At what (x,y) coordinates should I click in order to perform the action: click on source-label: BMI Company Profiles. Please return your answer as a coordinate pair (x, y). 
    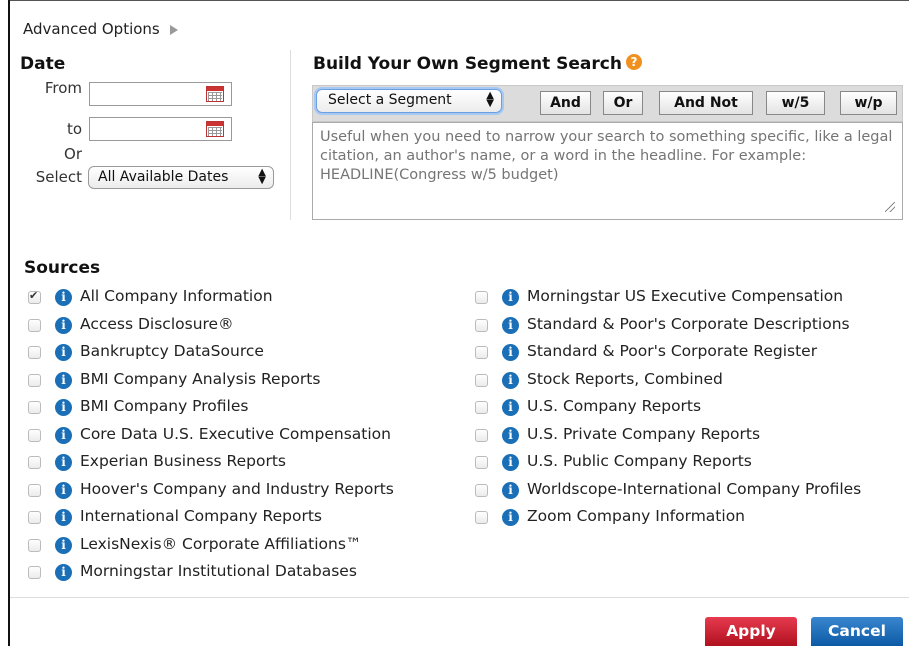
    Looking at the image, I should click on (164, 406).